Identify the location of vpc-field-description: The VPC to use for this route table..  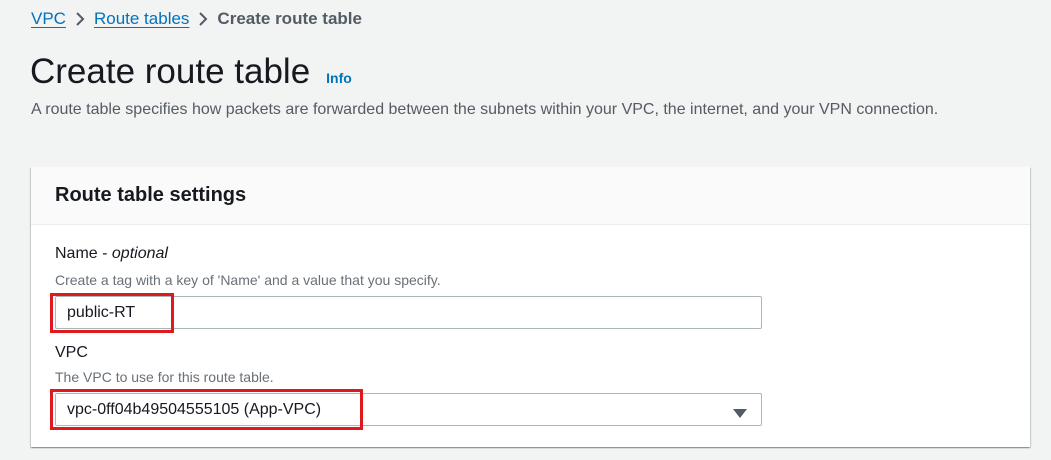
(164, 377).